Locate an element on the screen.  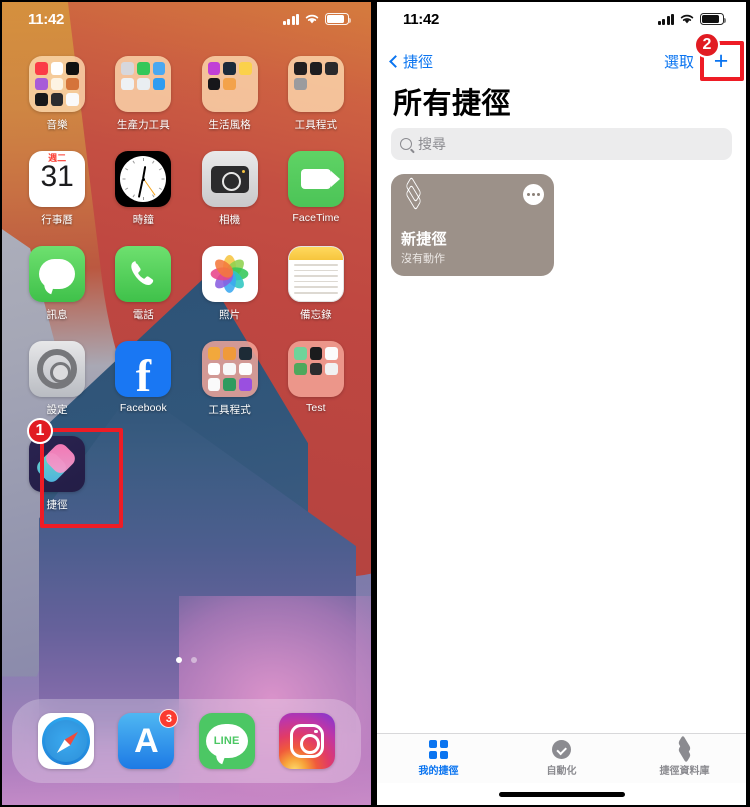
app-label: 訊息 is located at coordinates (57, 315).